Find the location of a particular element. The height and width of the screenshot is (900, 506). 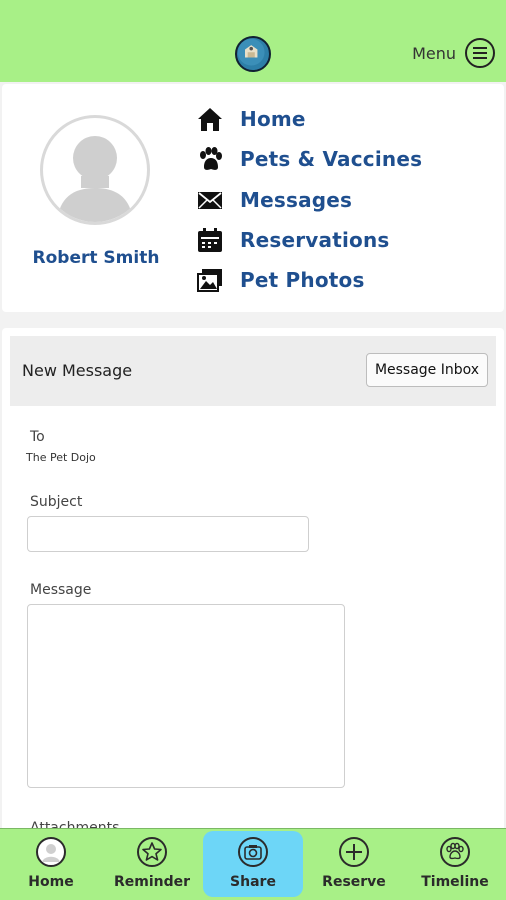

camera-icon is located at coordinates (253, 852).